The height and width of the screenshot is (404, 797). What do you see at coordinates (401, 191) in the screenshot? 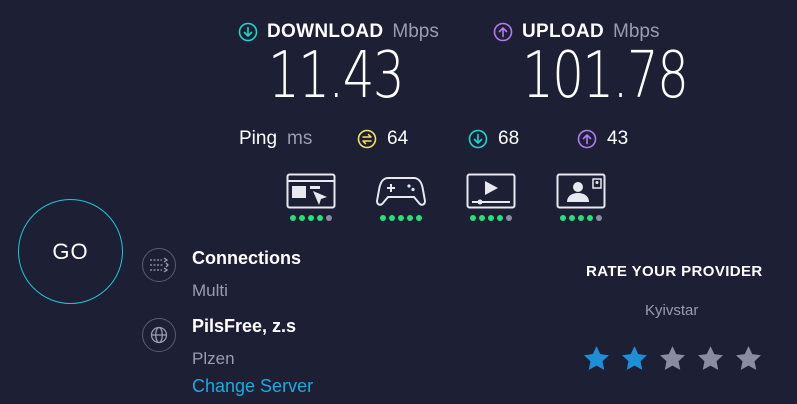
I see `gaming-controller-icon` at bounding box center [401, 191].